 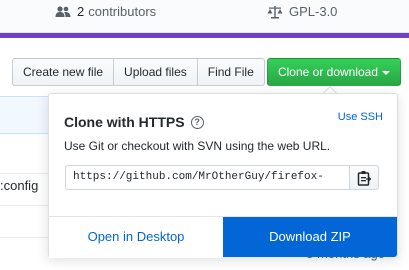 What do you see at coordinates (360, 117) in the screenshot?
I see `use-ssh-link: Use SSH` at bounding box center [360, 117].